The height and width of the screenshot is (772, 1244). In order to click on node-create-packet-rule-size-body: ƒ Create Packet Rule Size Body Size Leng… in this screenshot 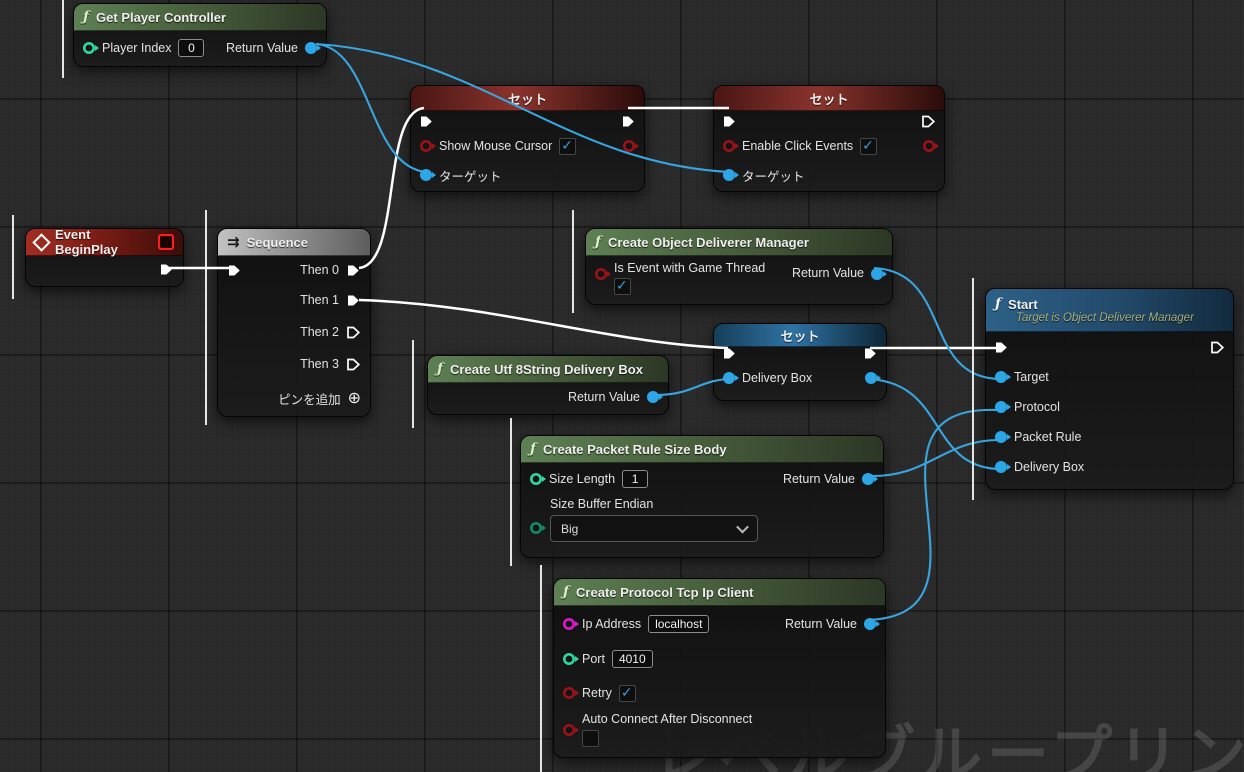, I will do `click(702, 496)`.